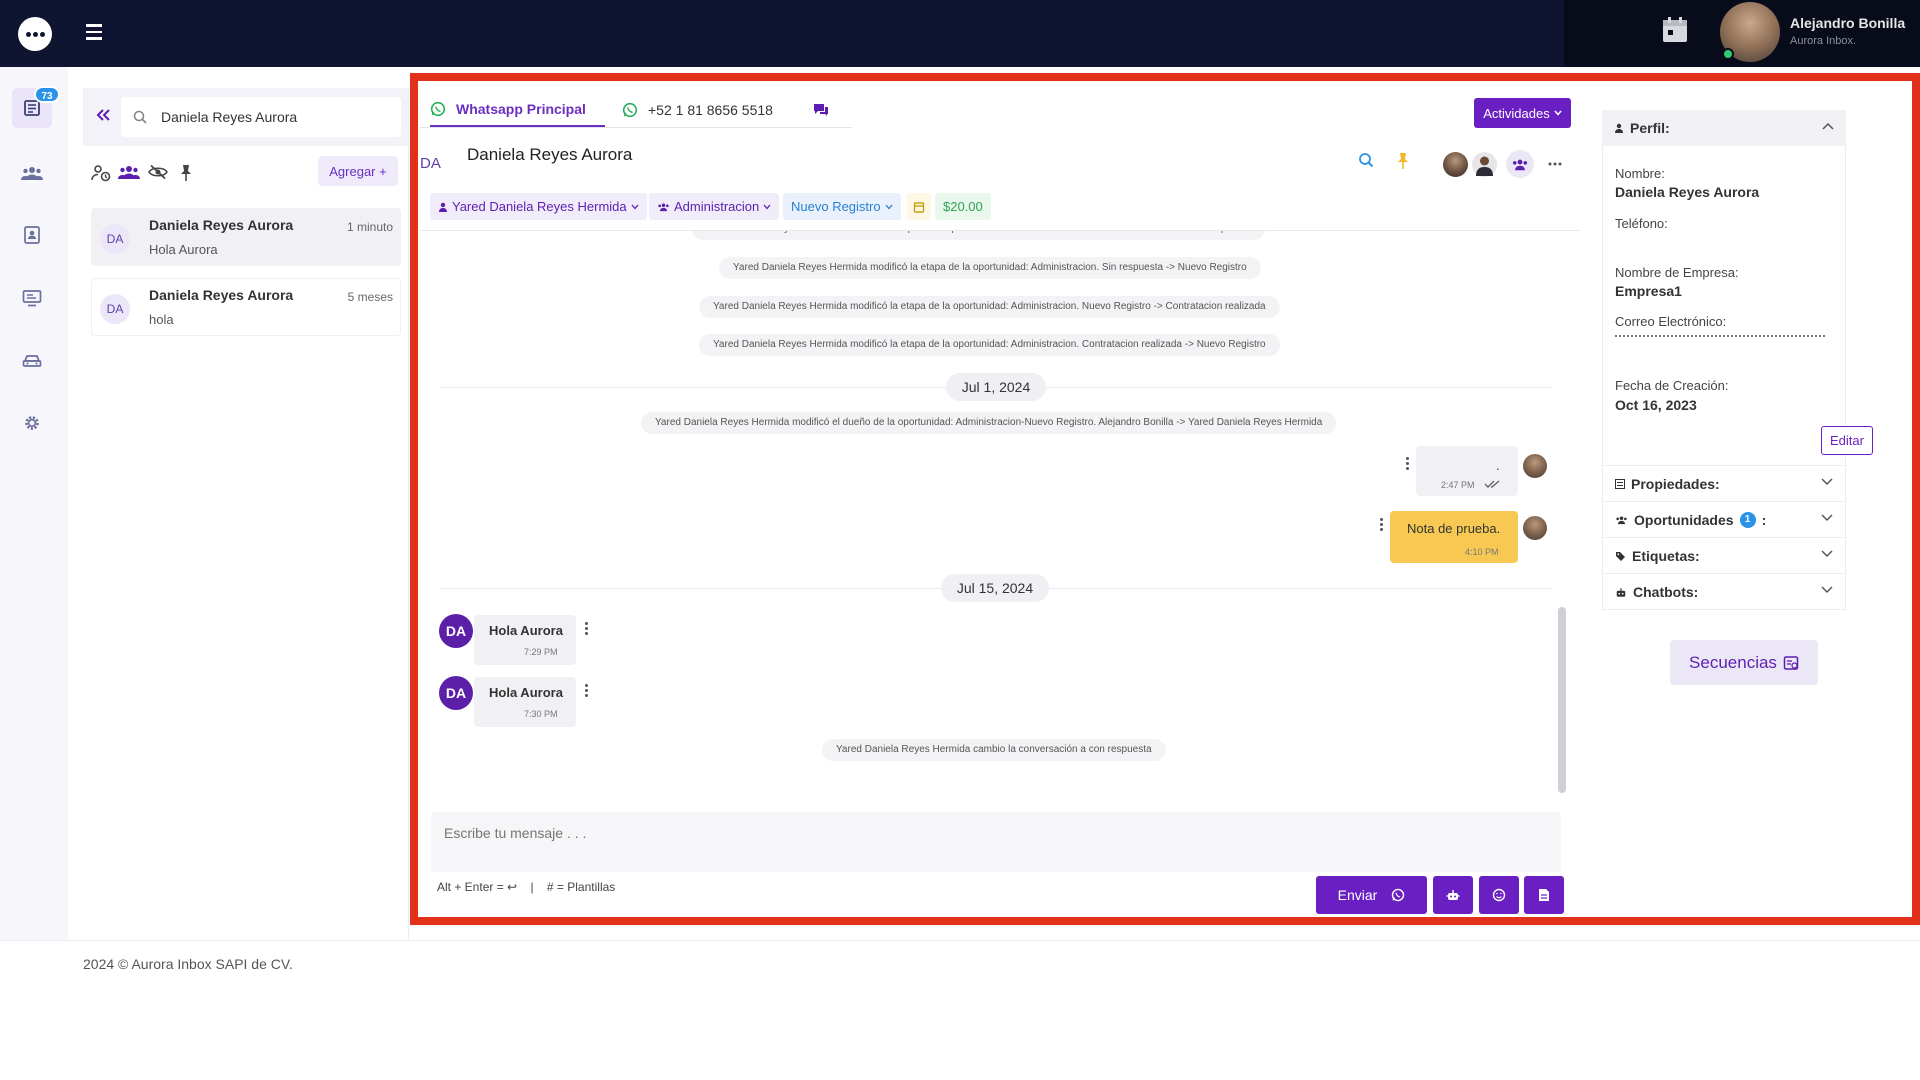 The width and height of the screenshot is (1920, 1080). What do you see at coordinates (358, 171) in the screenshot?
I see `add-conversation-button: Agregar +` at bounding box center [358, 171].